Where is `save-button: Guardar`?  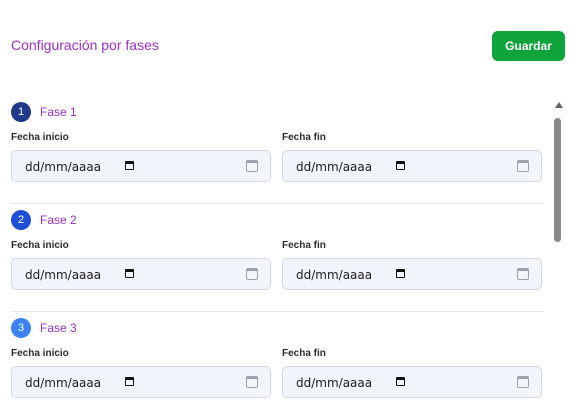
save-button: Guardar is located at coordinates (528, 46).